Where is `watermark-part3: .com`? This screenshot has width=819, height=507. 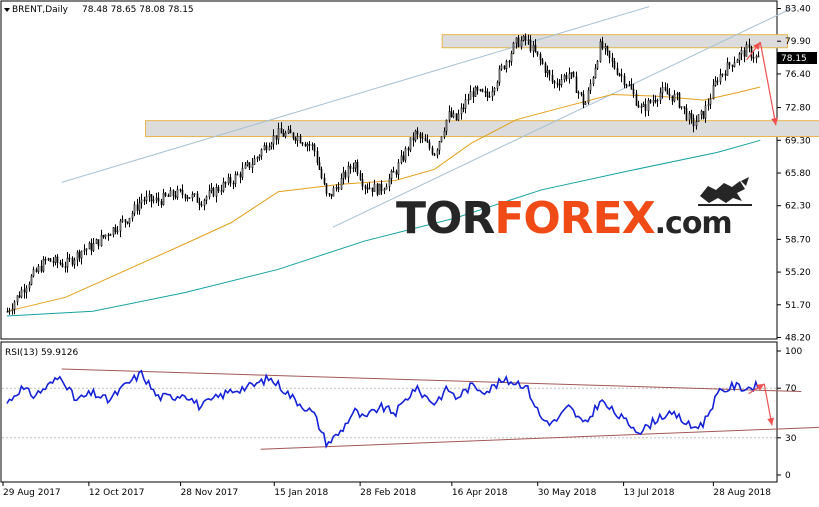 watermark-part3: .com is located at coordinates (693, 223).